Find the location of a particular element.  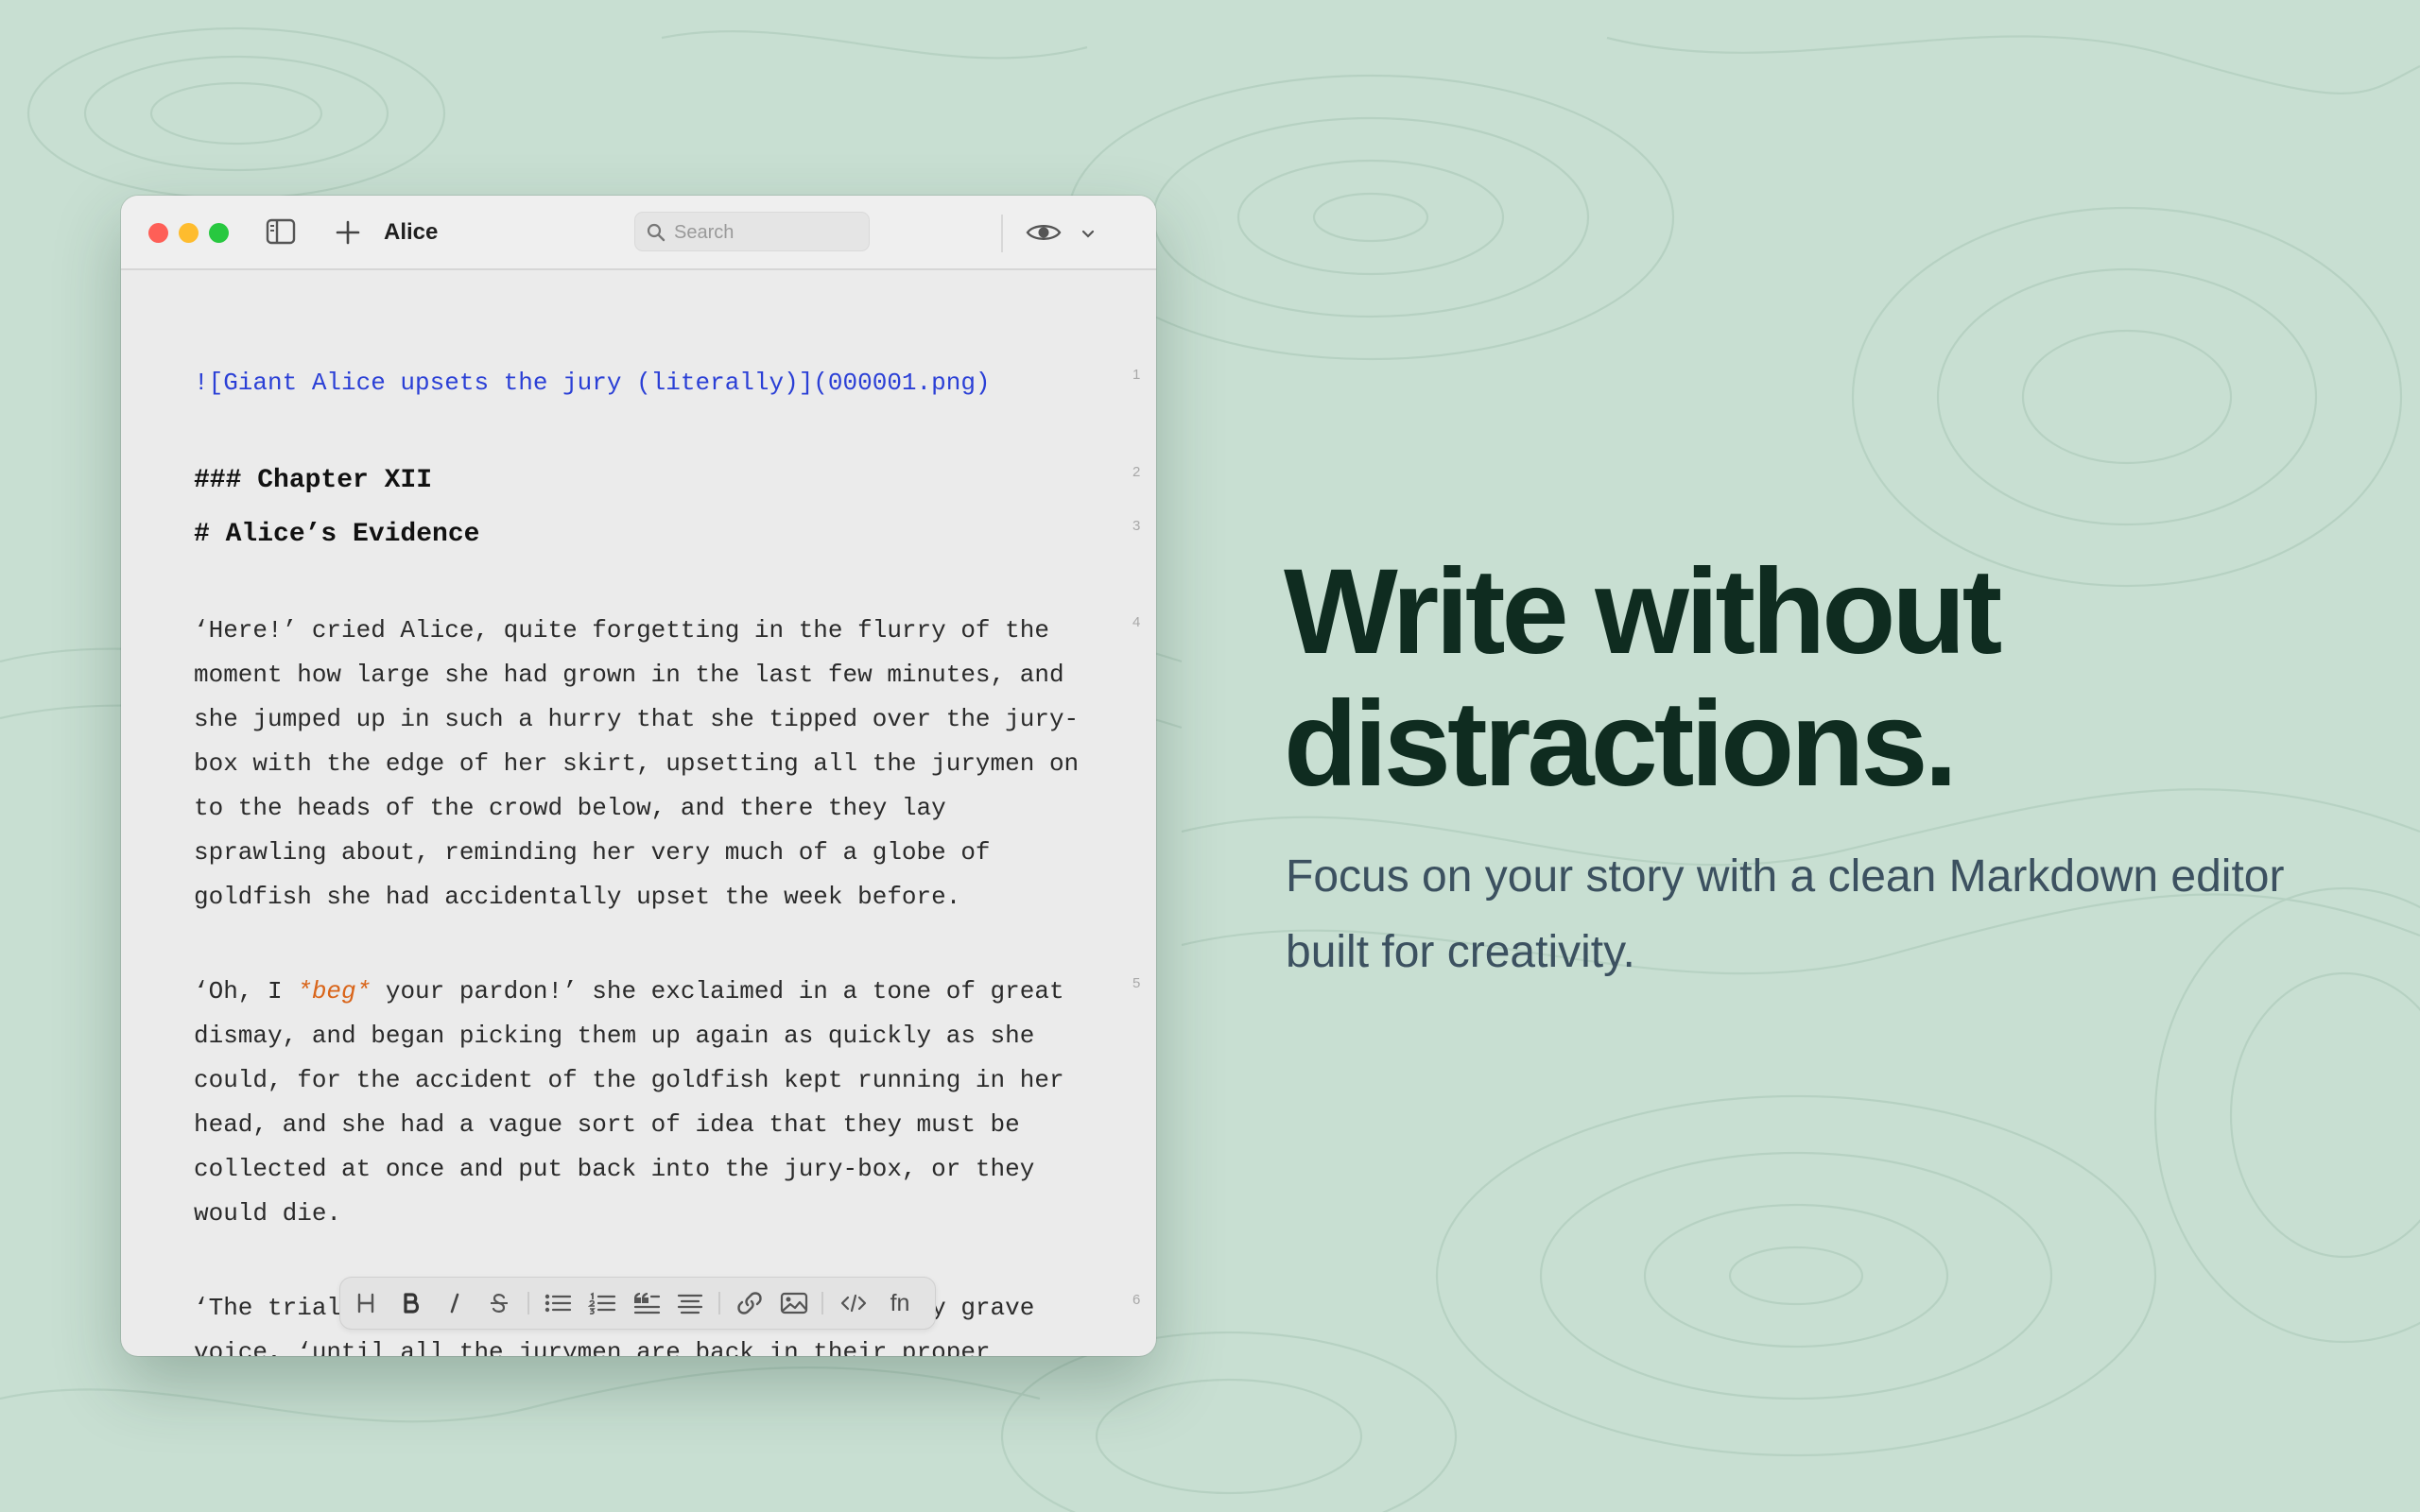

sidebar-toggle-icon is located at coordinates (281, 231).